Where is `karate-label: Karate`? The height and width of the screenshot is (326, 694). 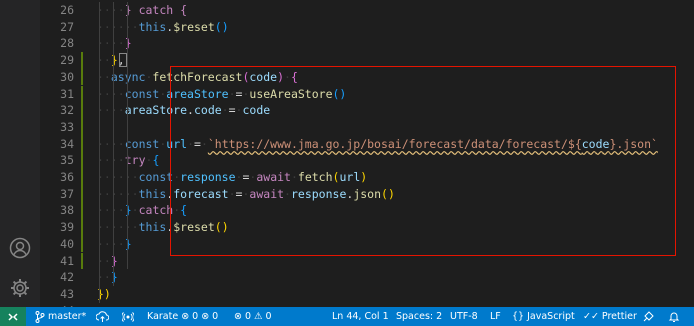
karate-label: Karate is located at coordinates (163, 316).